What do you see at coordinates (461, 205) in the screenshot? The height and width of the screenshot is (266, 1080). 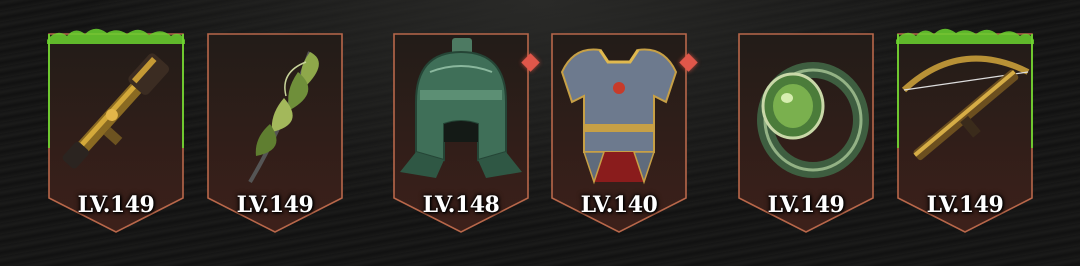 I see `item-level-label: LV.148` at bounding box center [461, 205].